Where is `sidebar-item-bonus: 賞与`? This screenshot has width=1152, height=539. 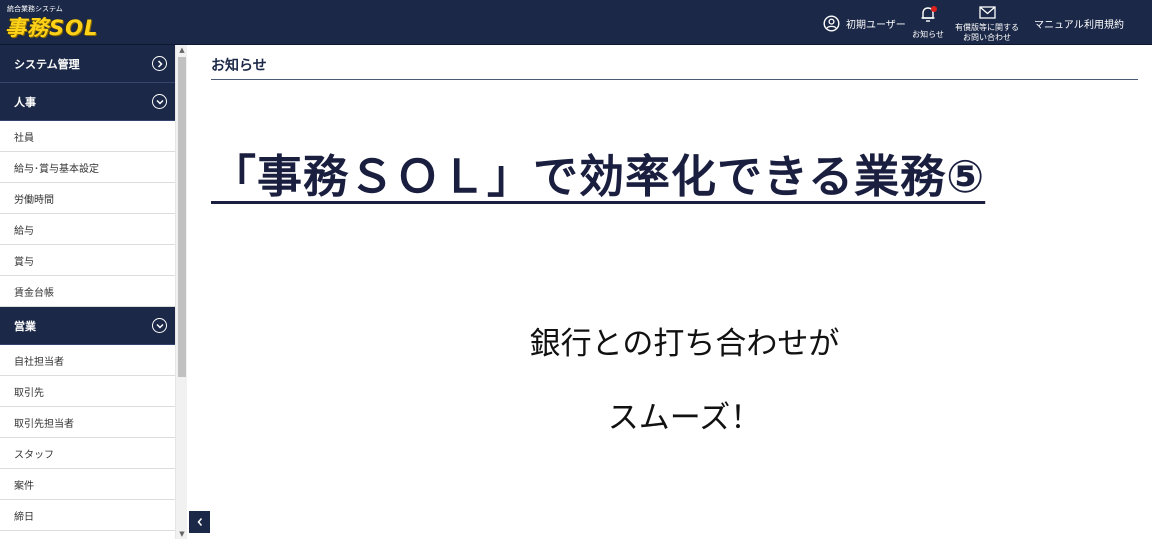 sidebar-item-bonus: 賞与 is located at coordinates (87, 260).